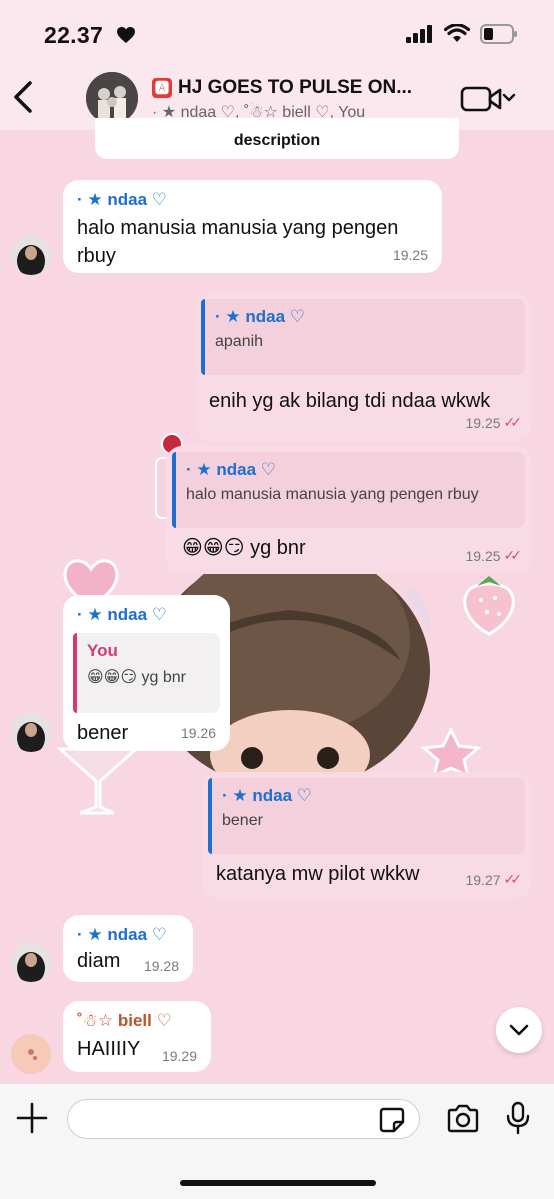 This screenshot has width=554, height=1199. What do you see at coordinates (128, 948) in the screenshot?
I see `message-bubble-incoming: · ★ ndaa ♡ diam 19.28` at bounding box center [128, 948].